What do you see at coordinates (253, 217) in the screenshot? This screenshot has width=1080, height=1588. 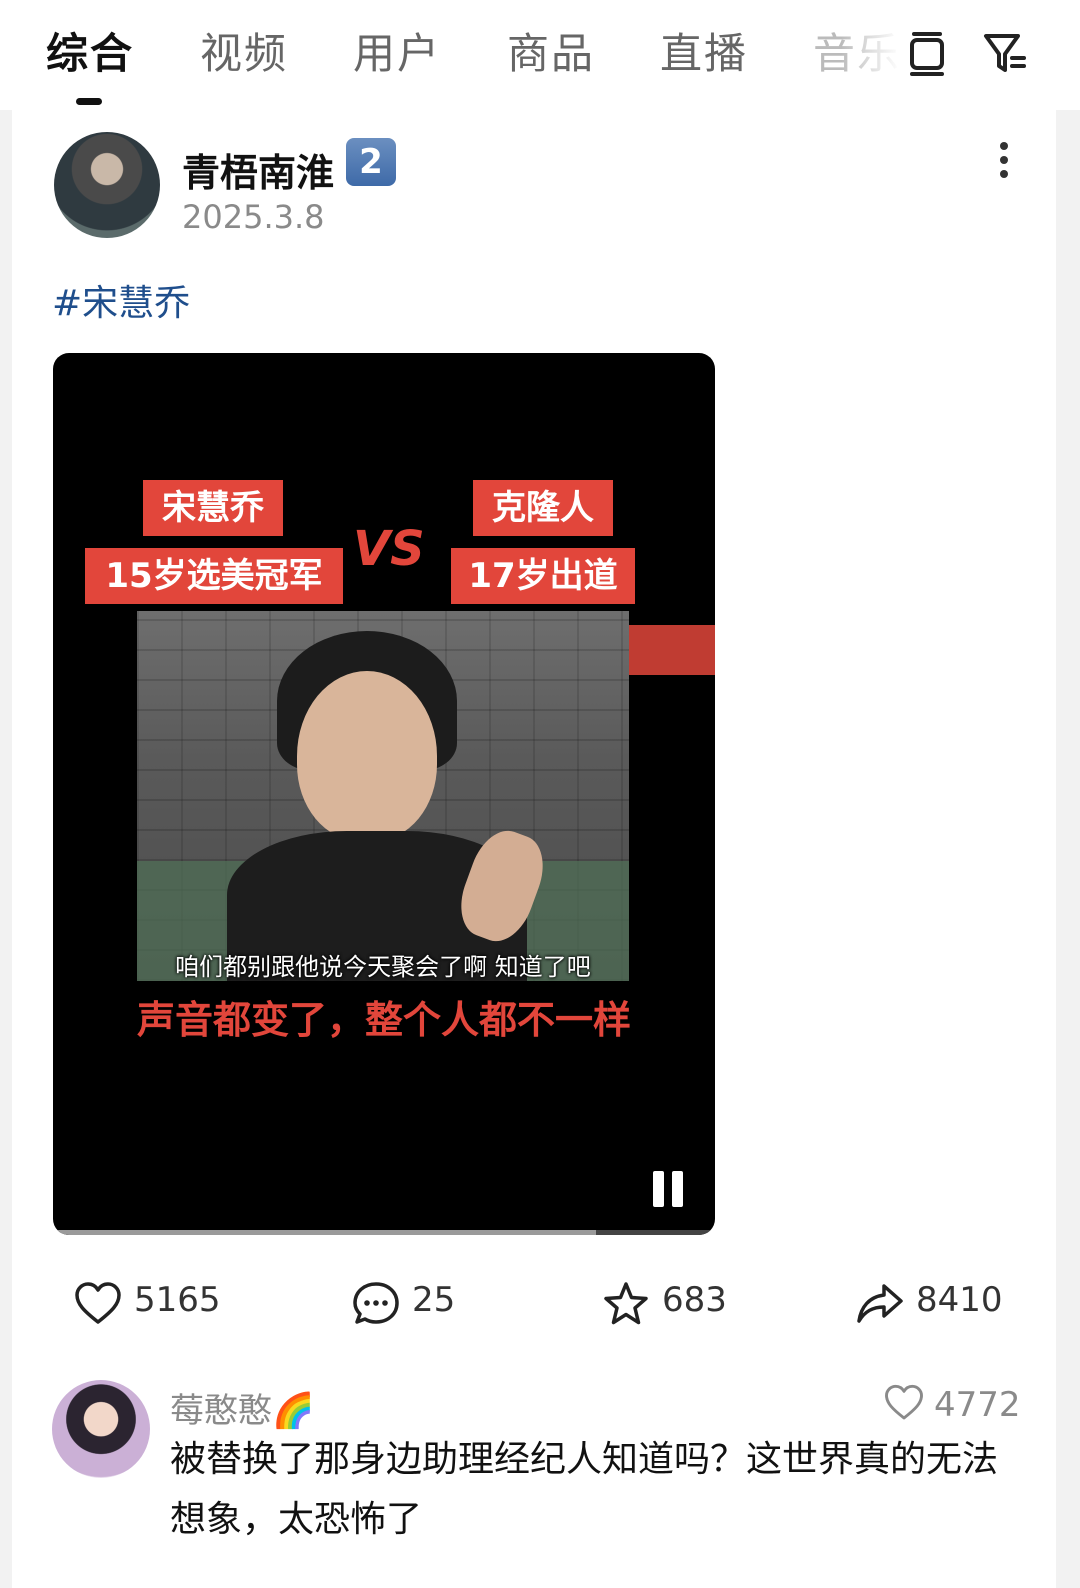 I see `post-date: 2025.3.8` at bounding box center [253, 217].